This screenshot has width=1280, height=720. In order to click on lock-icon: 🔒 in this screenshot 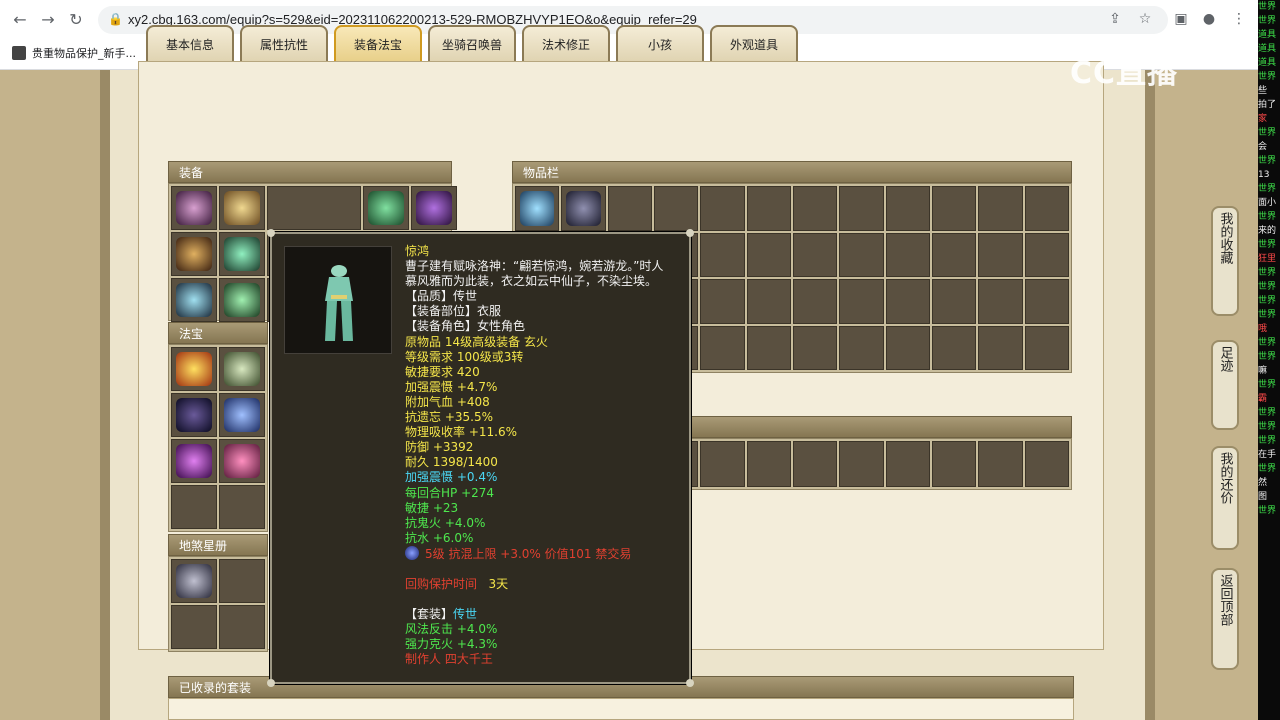, I will do `click(115, 19)`.